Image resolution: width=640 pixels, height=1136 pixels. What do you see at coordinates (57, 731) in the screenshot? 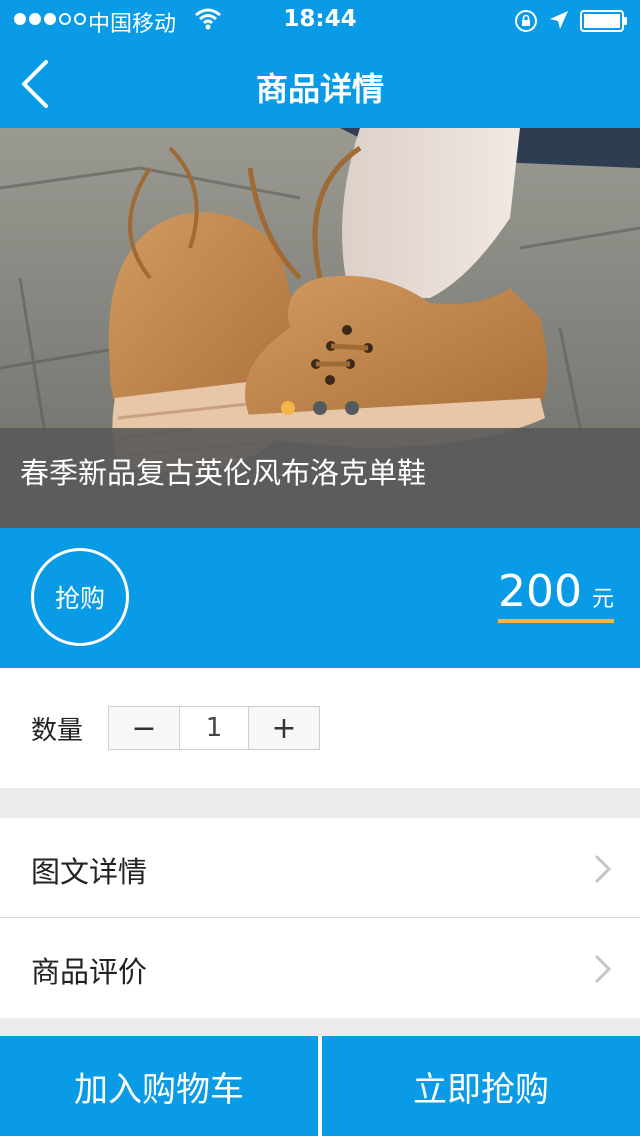
I see `quantity-label: 数量` at bounding box center [57, 731].